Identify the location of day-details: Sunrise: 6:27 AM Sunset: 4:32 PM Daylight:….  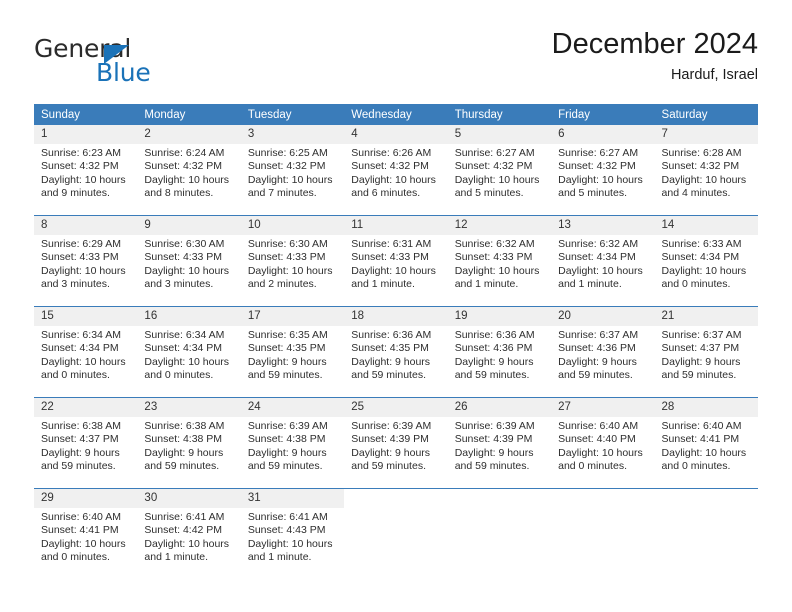
(499, 172).